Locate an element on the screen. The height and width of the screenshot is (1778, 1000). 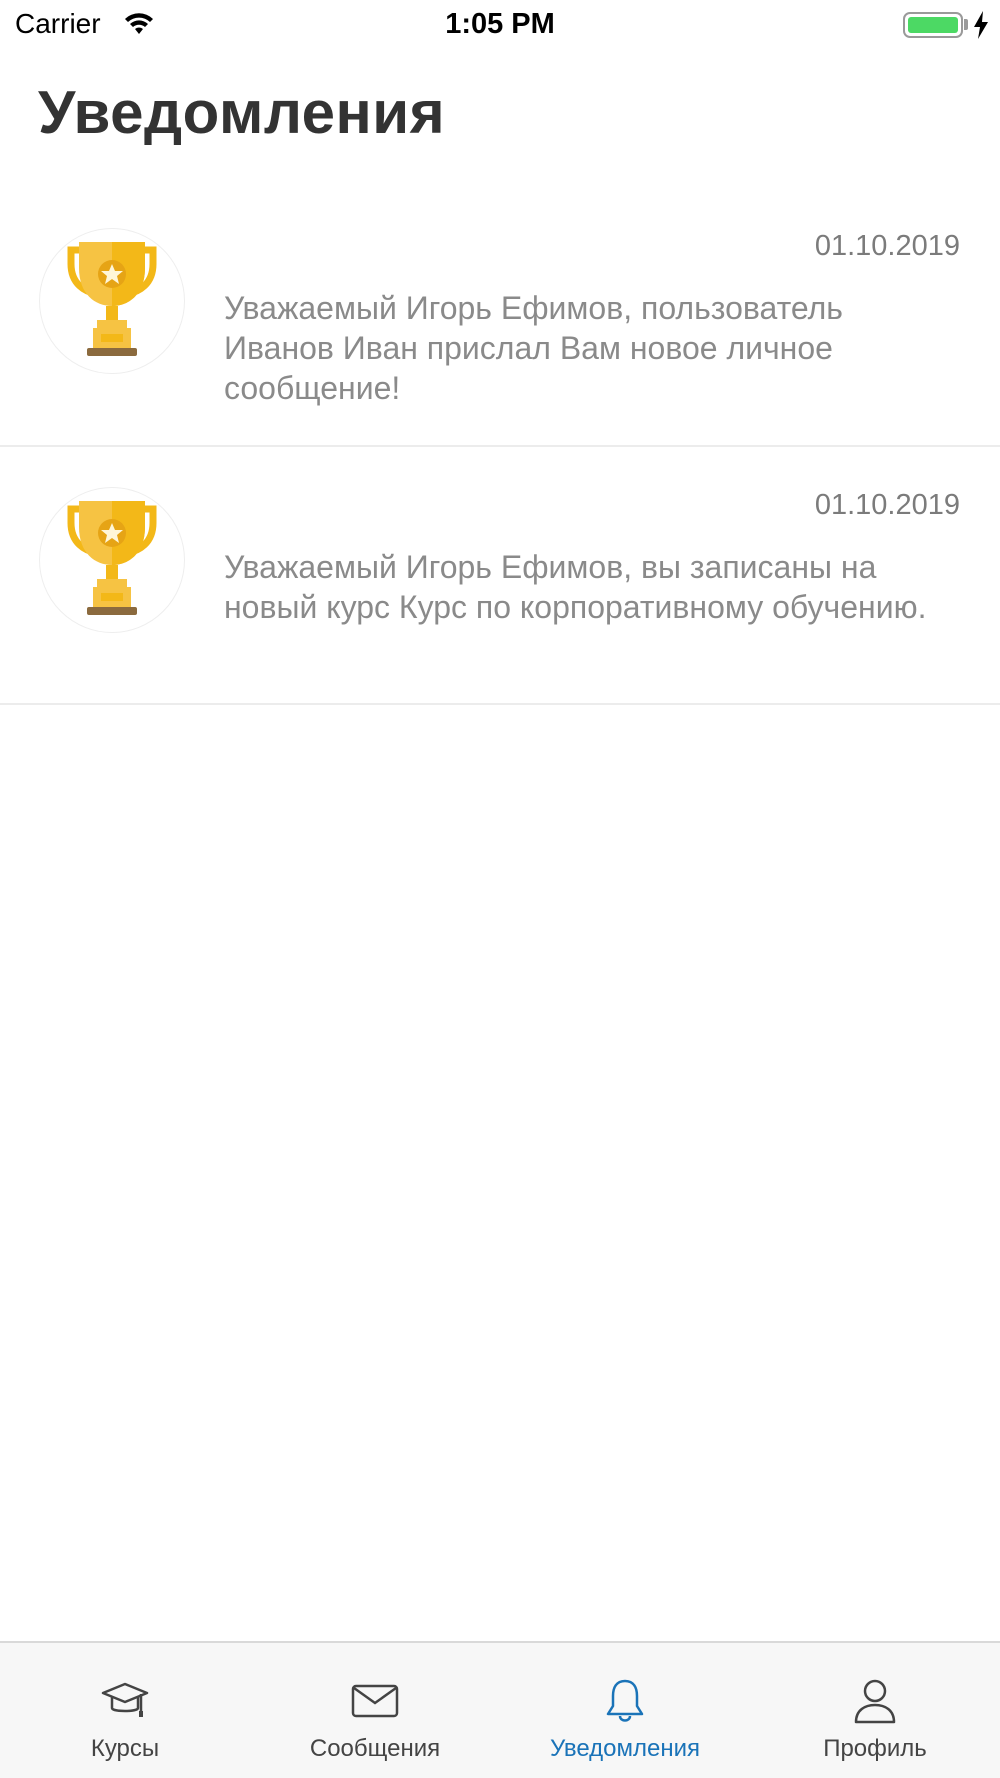
graduation-cap-icon is located at coordinates (125, 1699).